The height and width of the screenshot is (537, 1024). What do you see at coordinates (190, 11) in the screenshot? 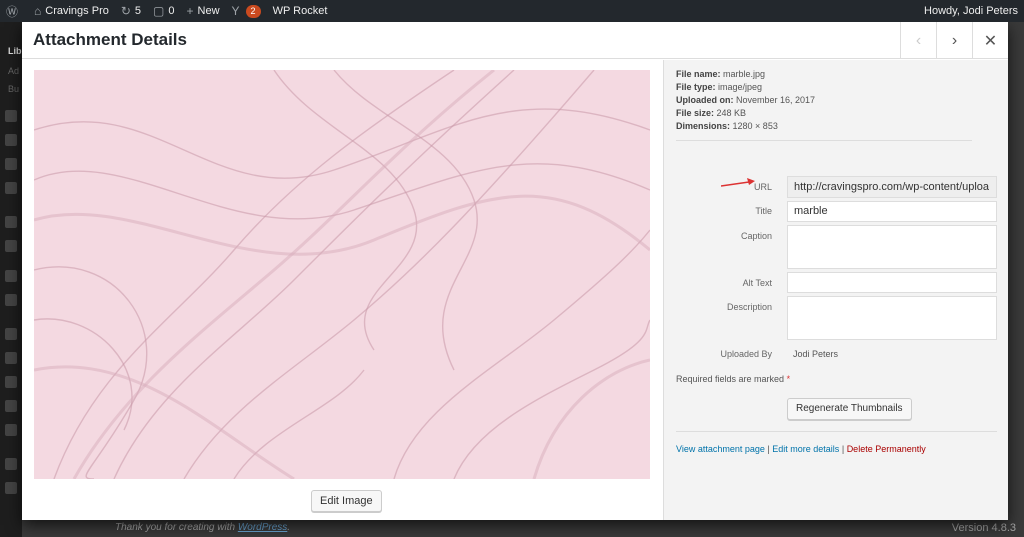
I see `plus-icon: +` at bounding box center [190, 11].